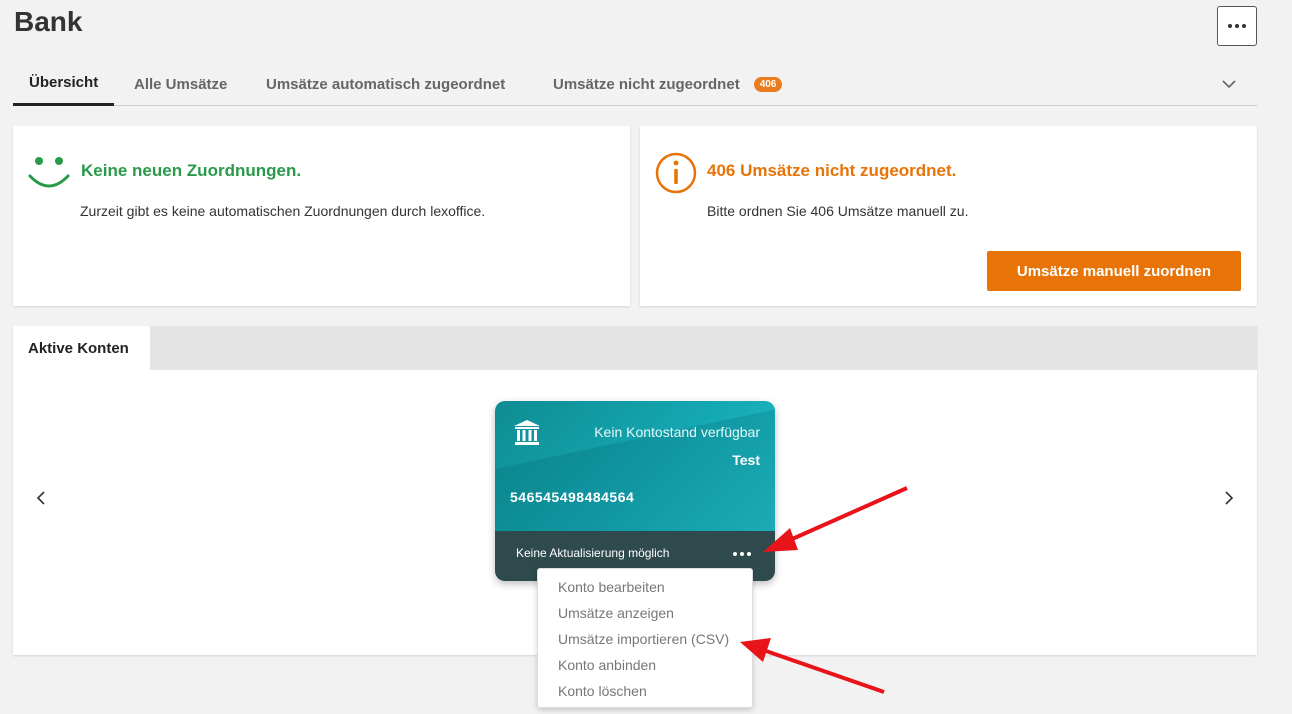 Image resolution: width=1292 pixels, height=714 pixels. What do you see at coordinates (1114, 271) in the screenshot?
I see `assign-manually-button: Umsätze manuell zuordnen` at bounding box center [1114, 271].